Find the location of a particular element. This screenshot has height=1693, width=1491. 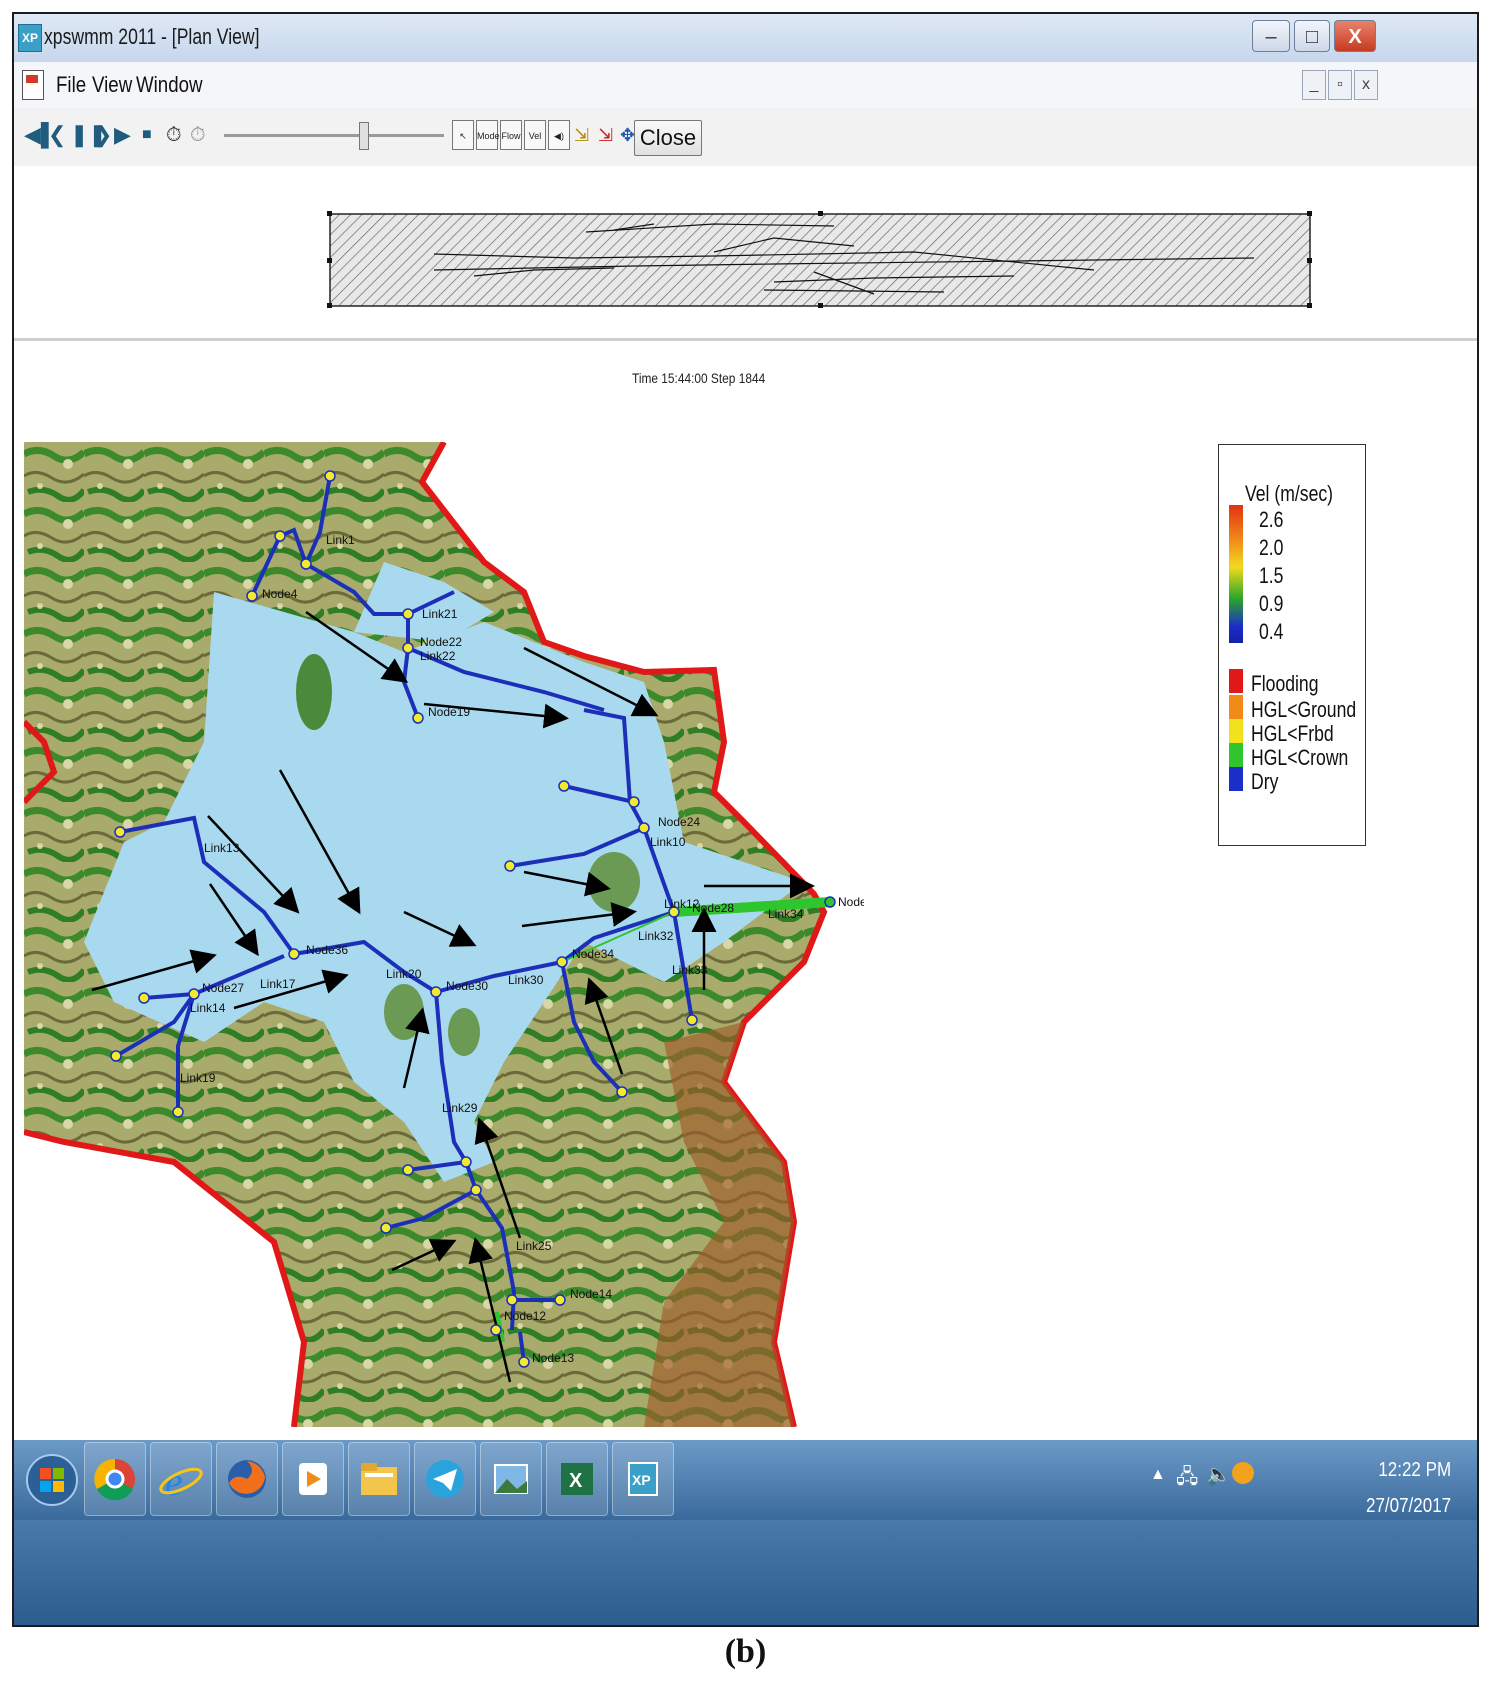

clock-time: 12:22 PM is located at coordinates (1414, 1470).